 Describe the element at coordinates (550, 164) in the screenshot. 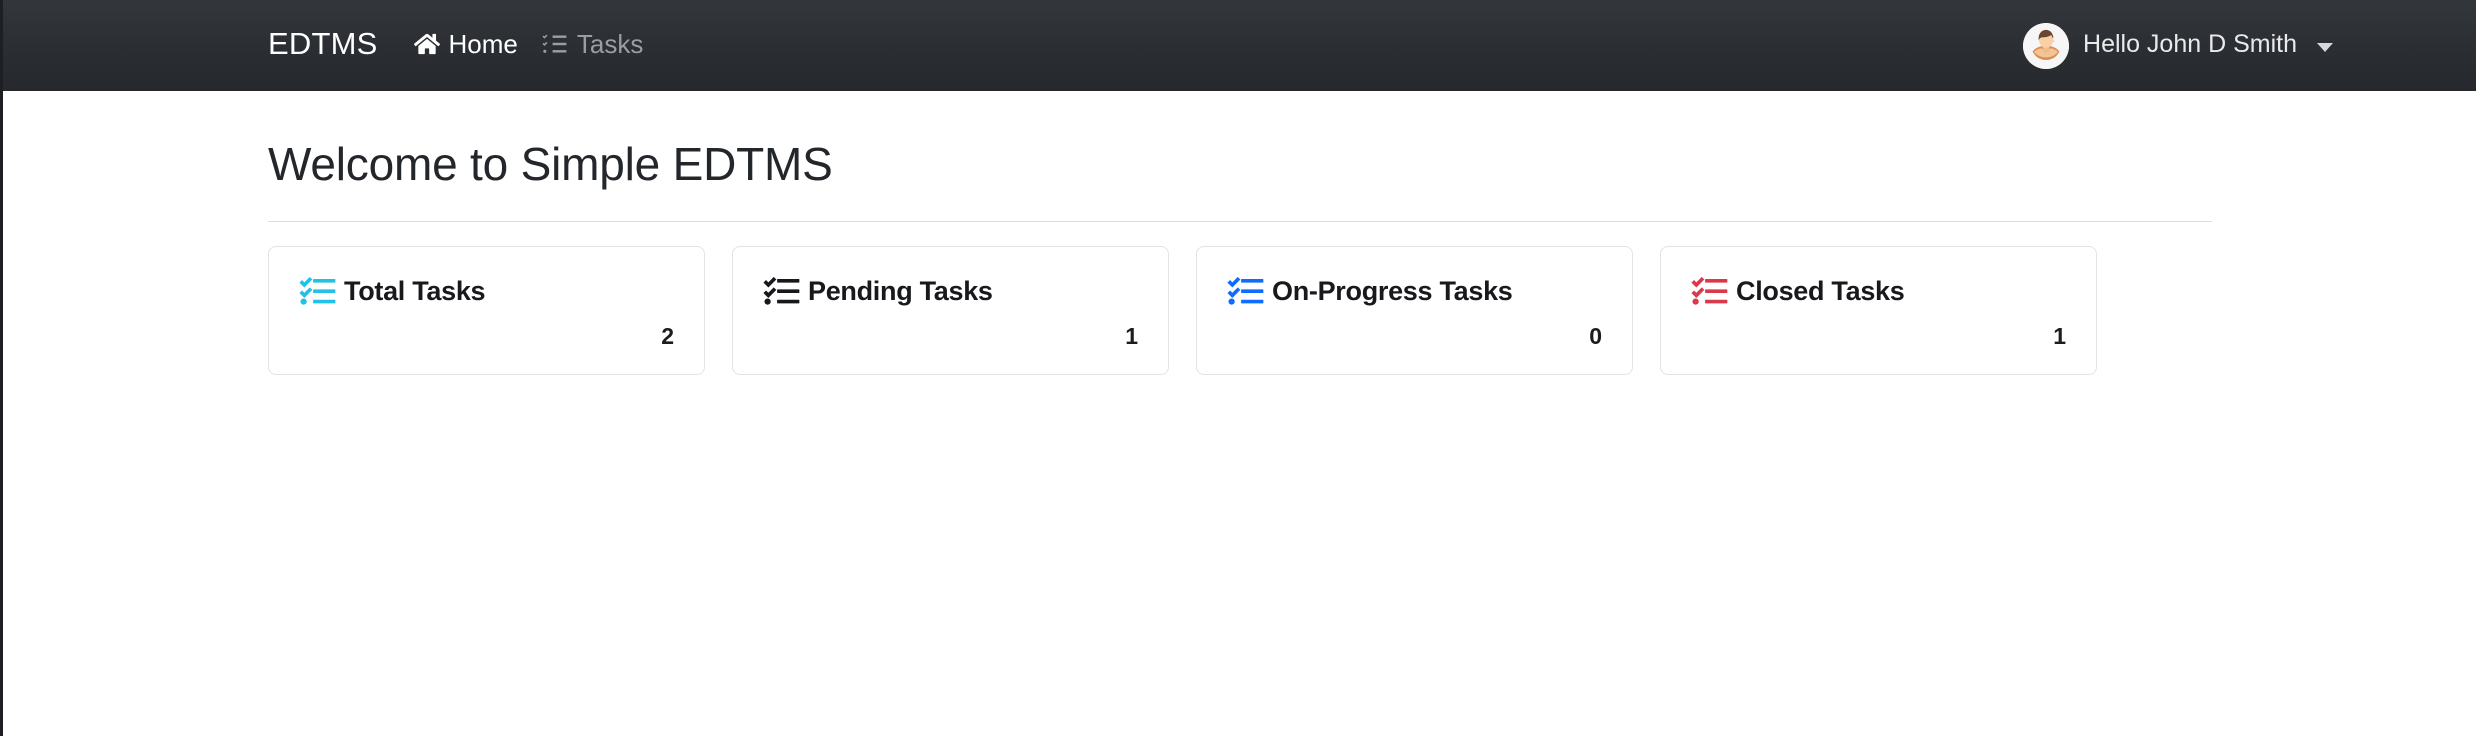

I see `page-title: Welcome to Simple EDTMS` at that location.